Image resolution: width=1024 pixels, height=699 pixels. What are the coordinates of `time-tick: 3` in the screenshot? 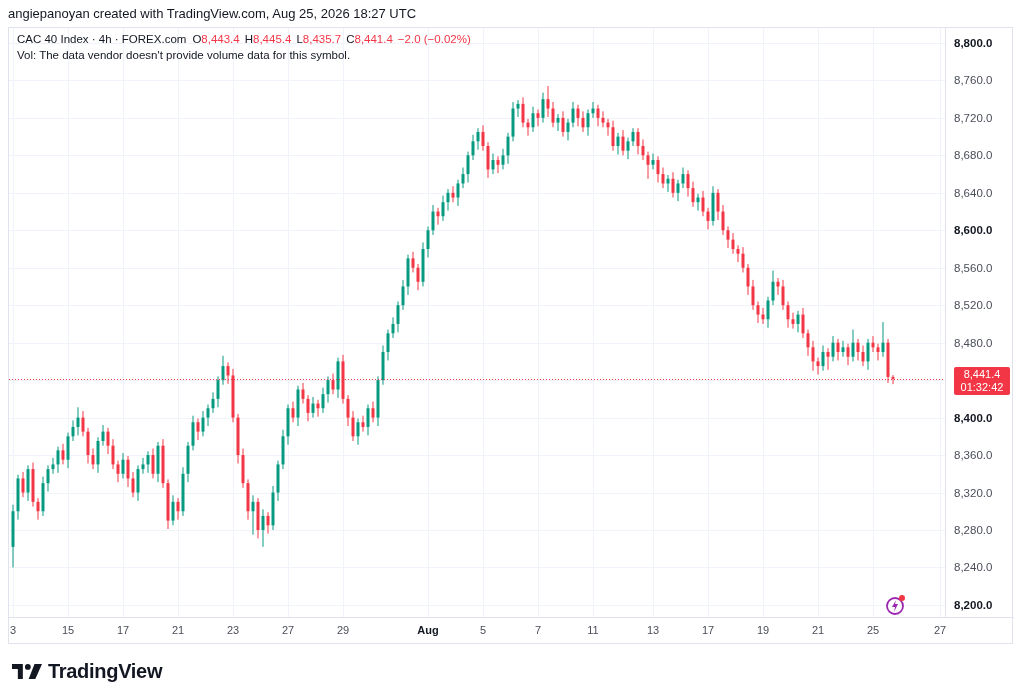 It's located at (13, 630).